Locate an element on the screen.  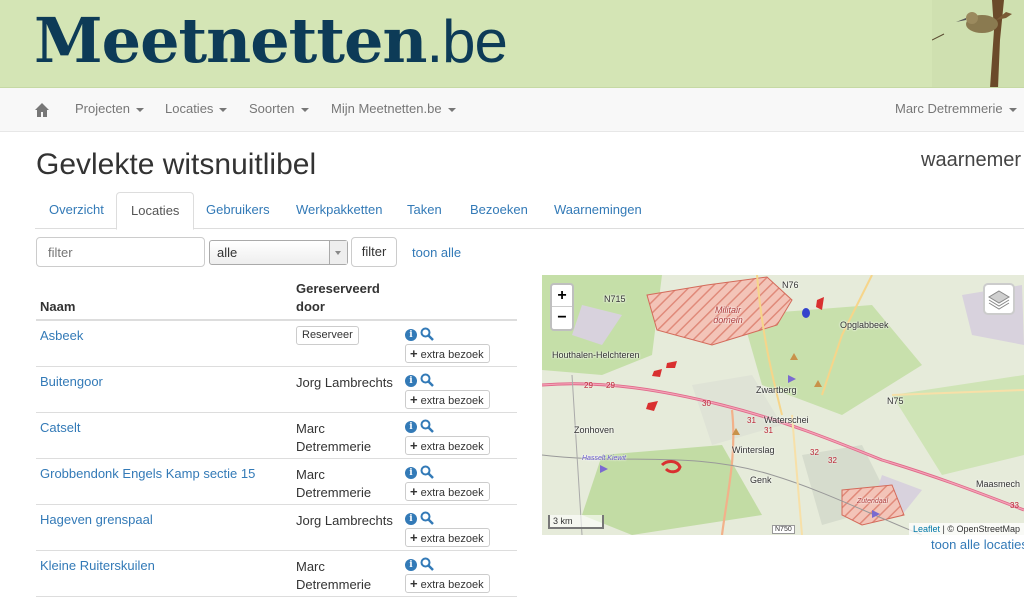
tab-bezoeken: Bezoeken is located at coordinates (499, 210).